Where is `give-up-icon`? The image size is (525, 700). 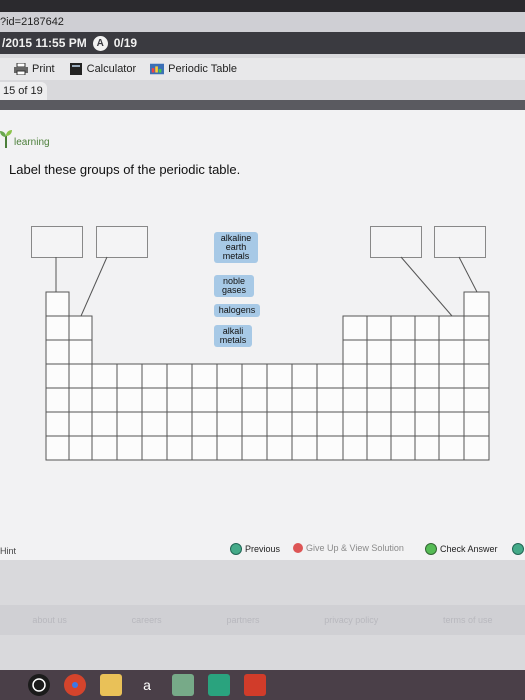
give-up-icon is located at coordinates (298, 548).